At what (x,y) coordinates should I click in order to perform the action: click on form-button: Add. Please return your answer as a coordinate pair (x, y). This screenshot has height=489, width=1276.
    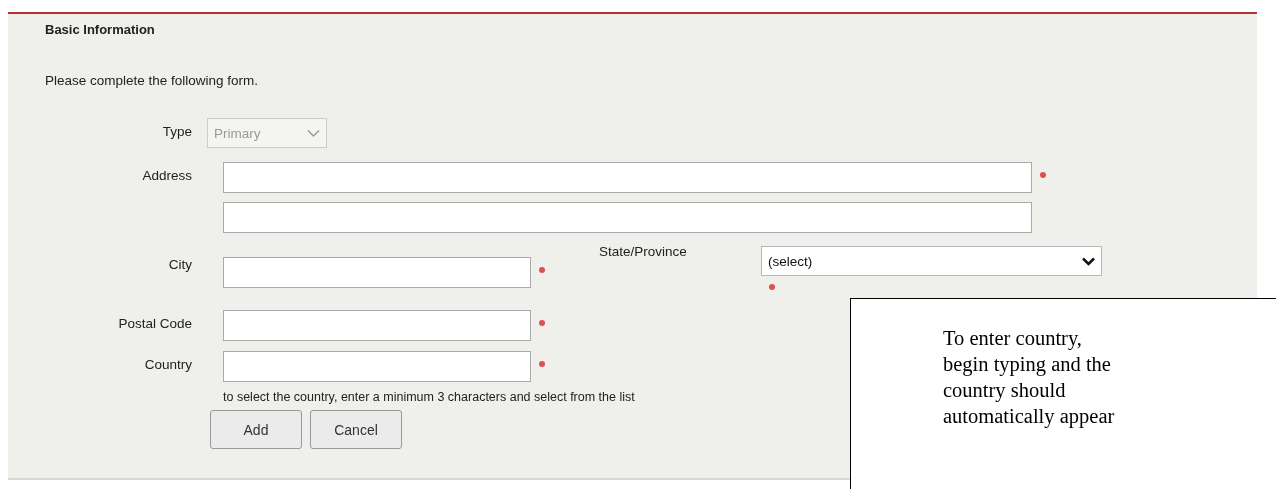
    Looking at the image, I should click on (256, 429).